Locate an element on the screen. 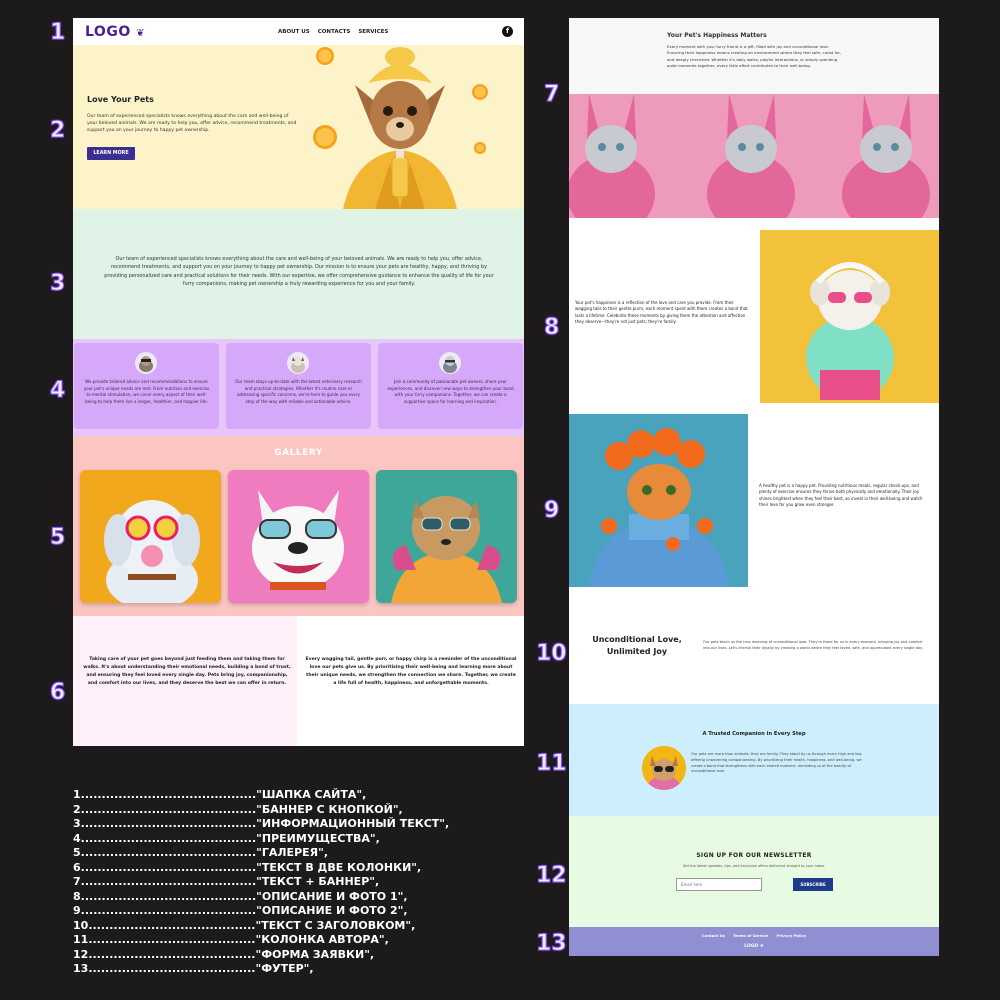 Image resolution: width=1000 pixels, height=1000 pixels. nav-contacts: CONTACTS is located at coordinates (334, 32).